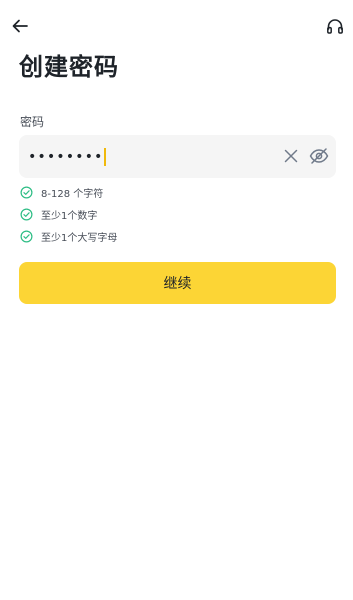 The image size is (353, 600). What do you see at coordinates (72, 194) in the screenshot?
I see `requirement-text: 8-128 个字符` at bounding box center [72, 194].